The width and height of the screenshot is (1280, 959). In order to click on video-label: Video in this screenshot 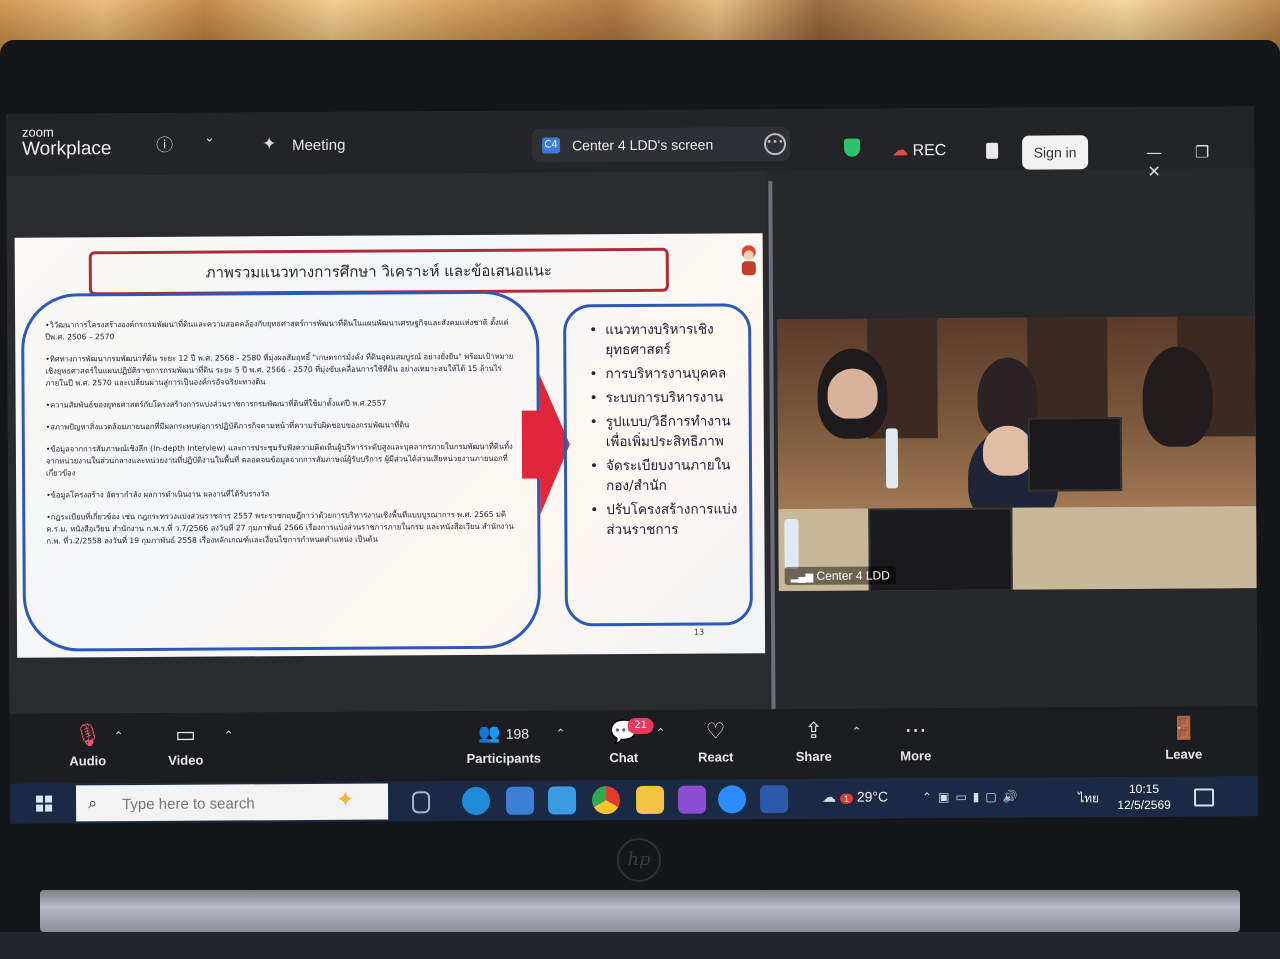, I will do `click(186, 760)`.